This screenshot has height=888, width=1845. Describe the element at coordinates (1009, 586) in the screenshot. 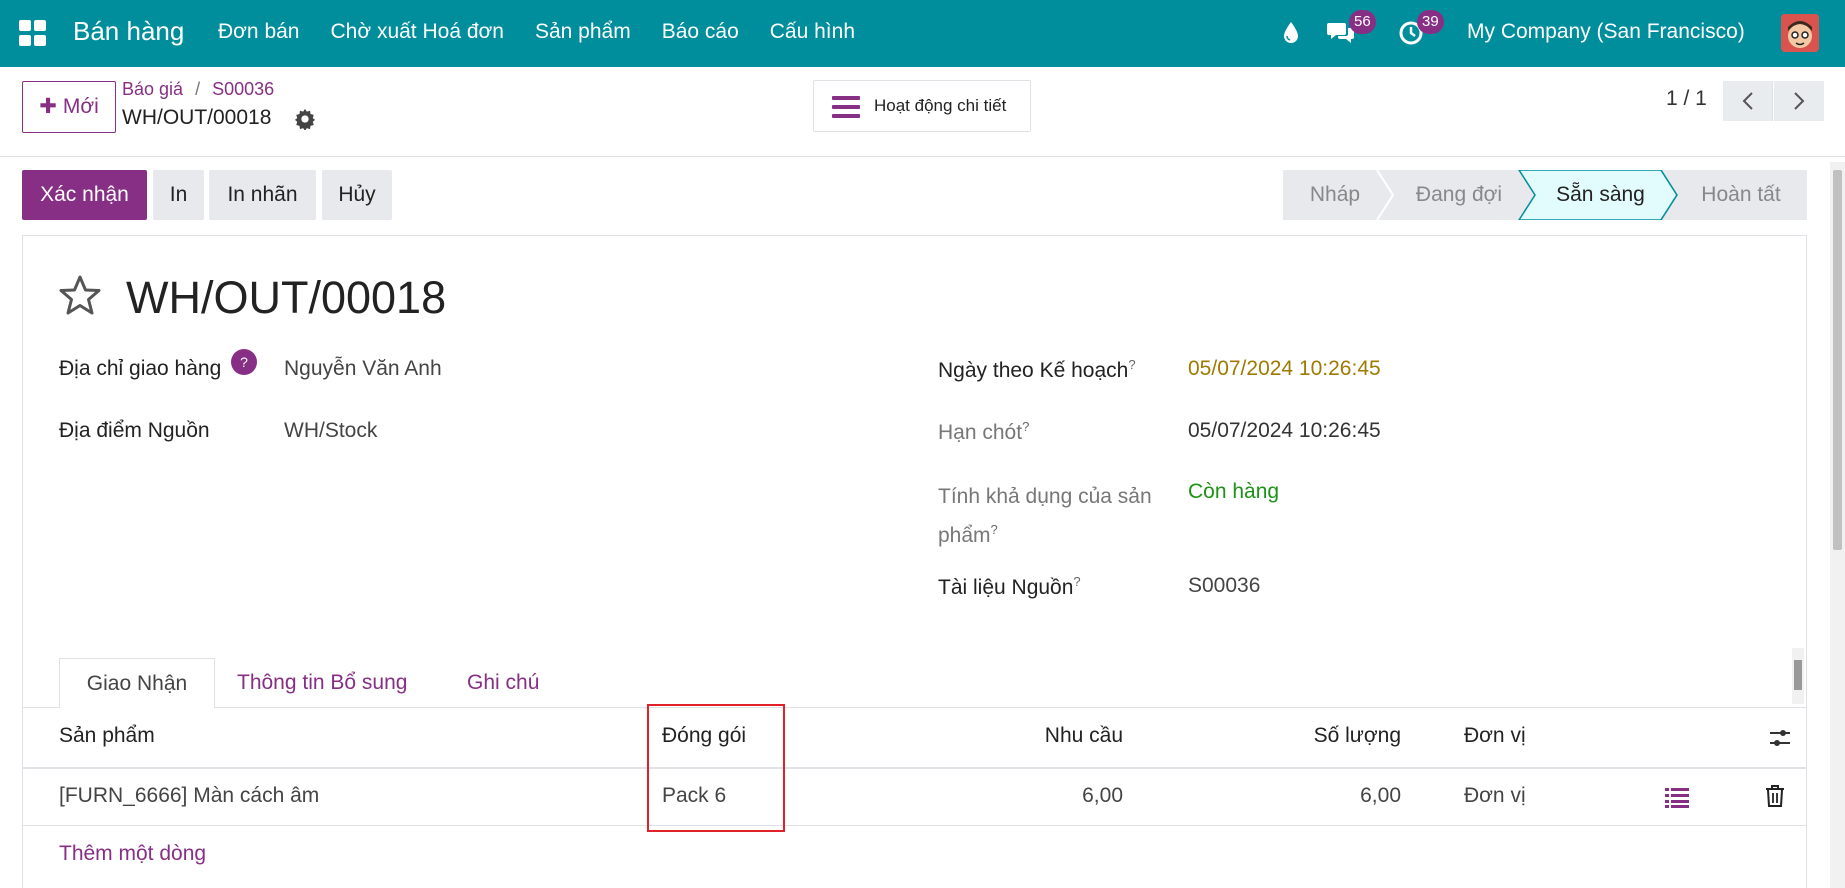

I see `source-document-label: Tài liệu Nguồn?` at that location.